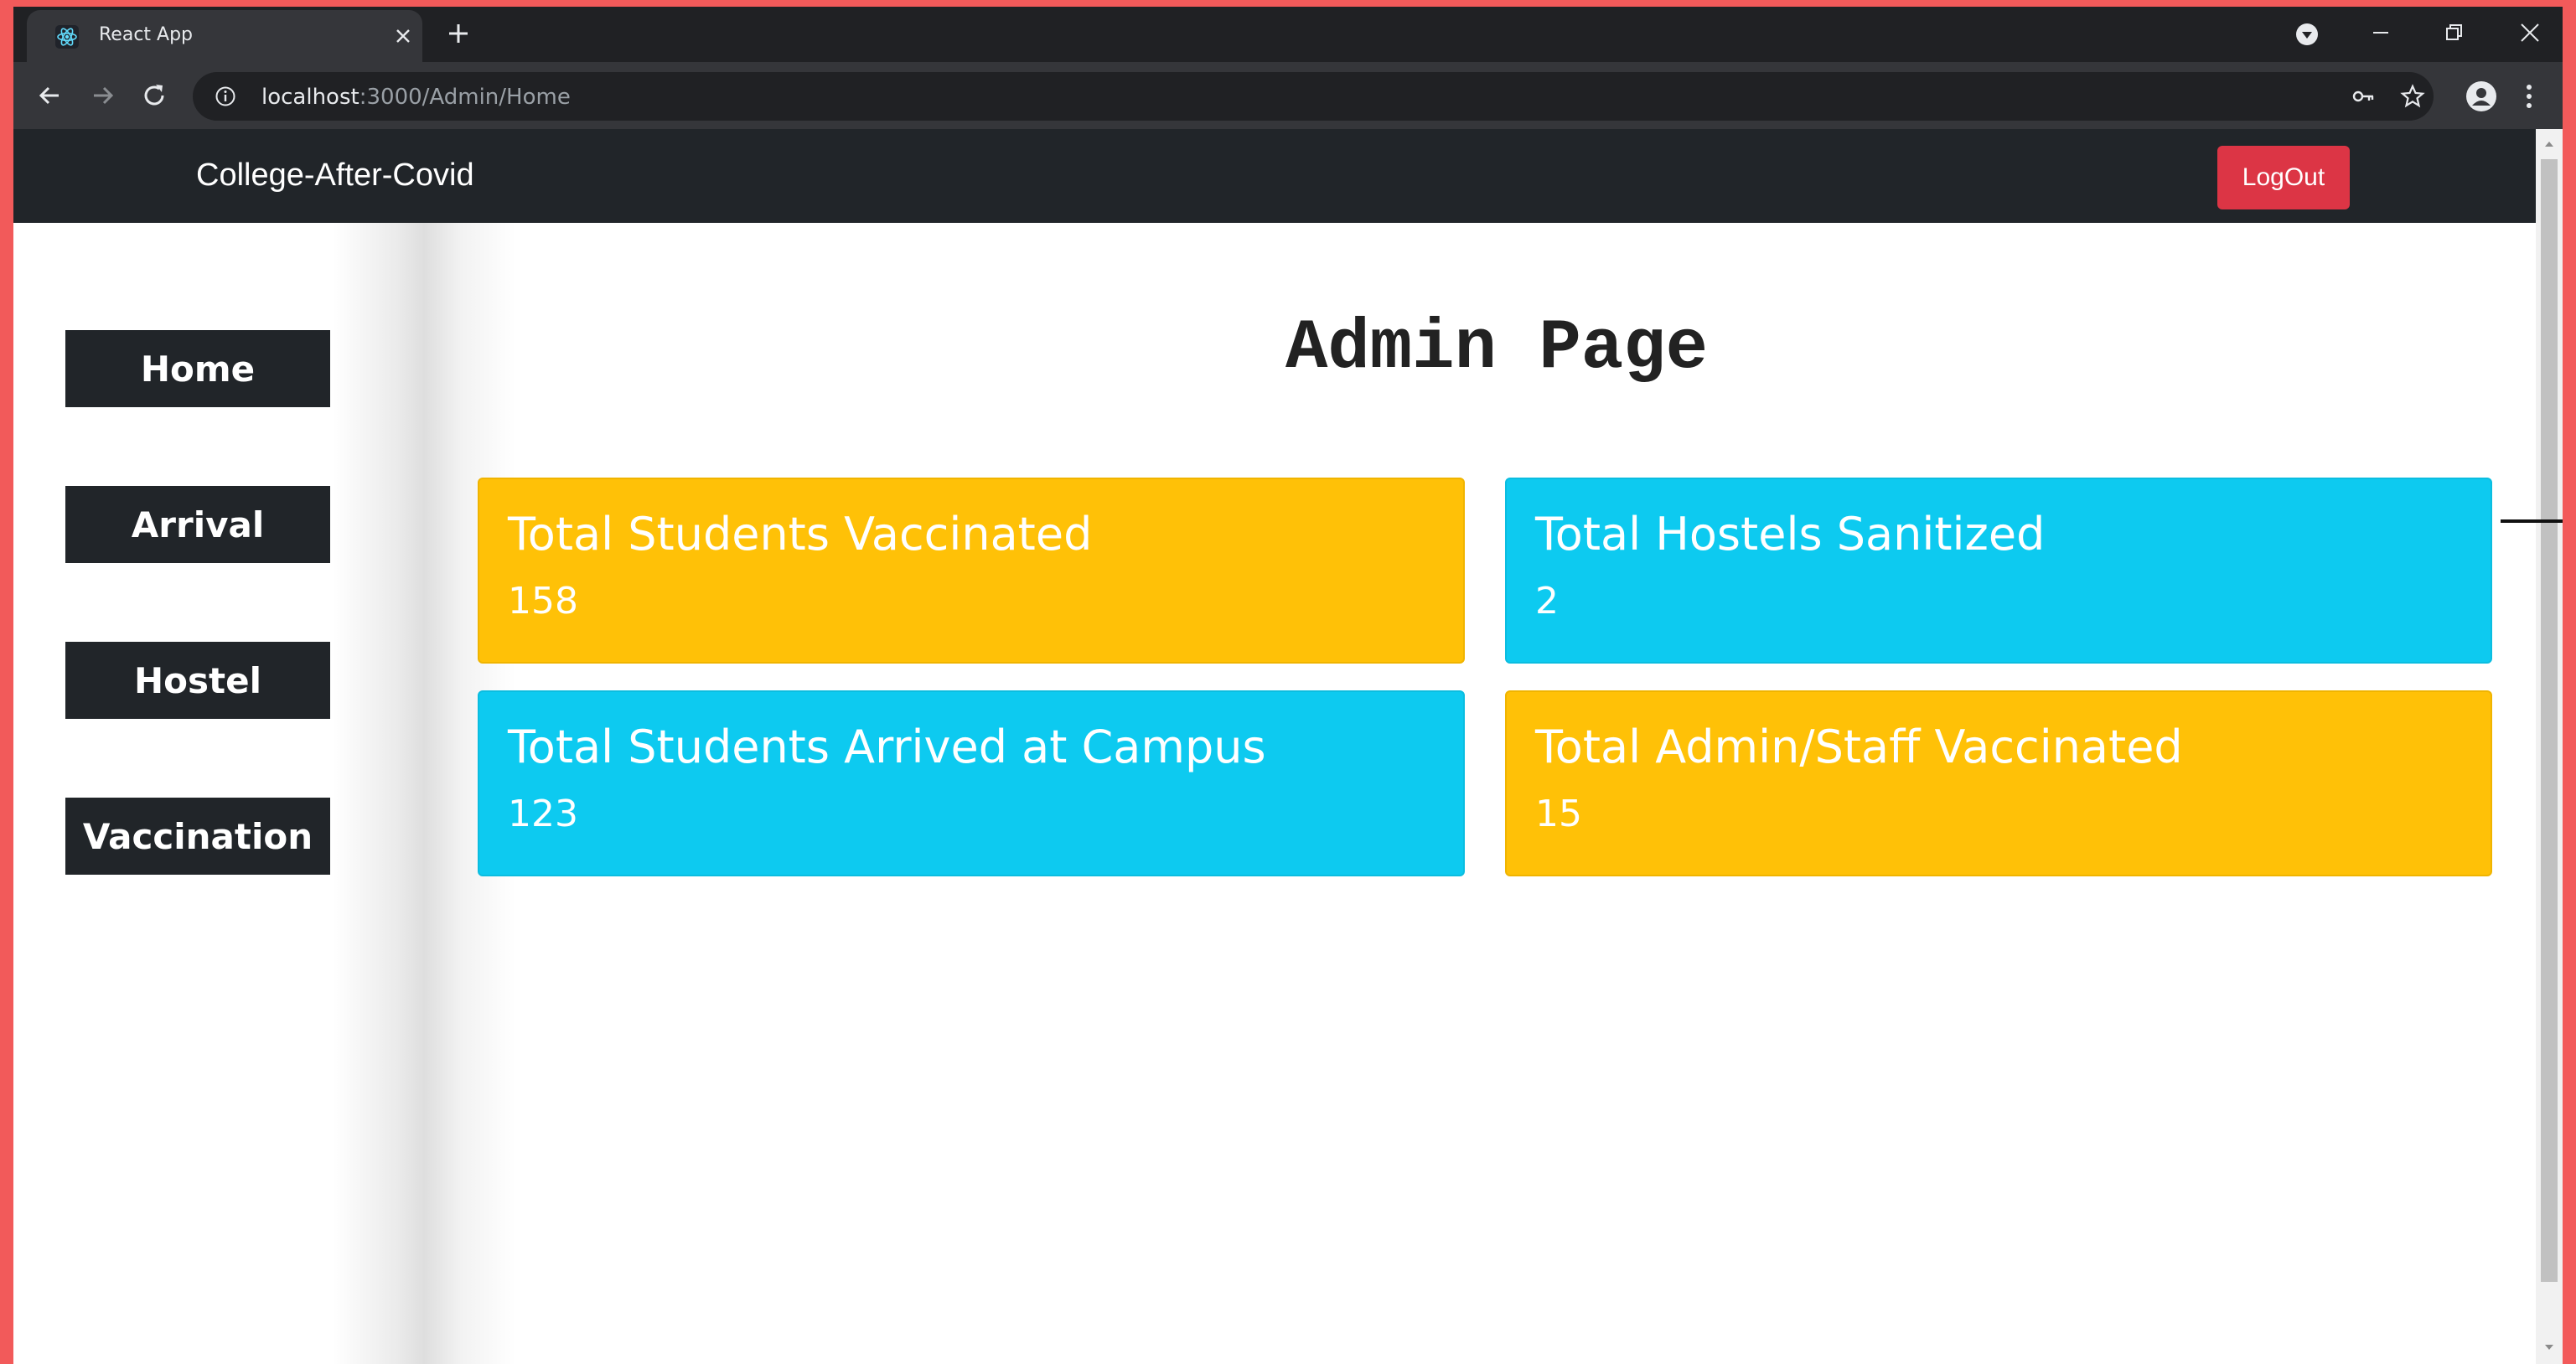  What do you see at coordinates (224, 36) in the screenshot?
I see `browser-tab: React App` at bounding box center [224, 36].